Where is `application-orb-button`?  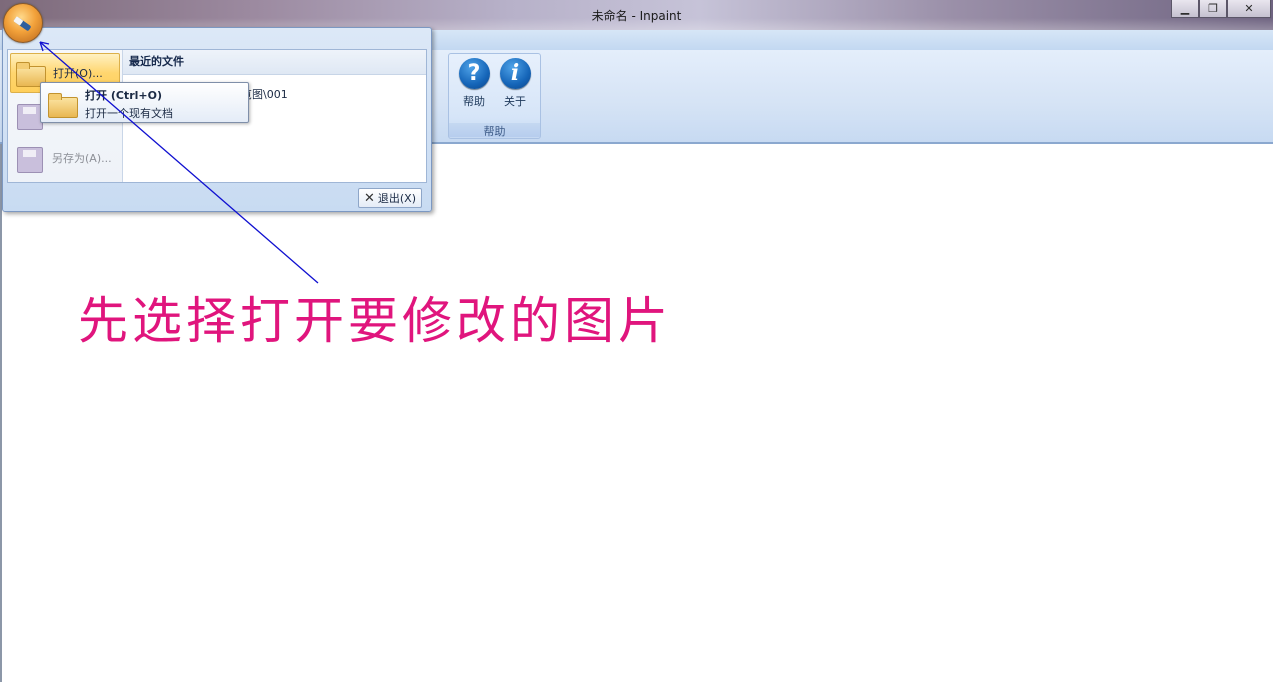 application-orb-button is located at coordinates (23, 23).